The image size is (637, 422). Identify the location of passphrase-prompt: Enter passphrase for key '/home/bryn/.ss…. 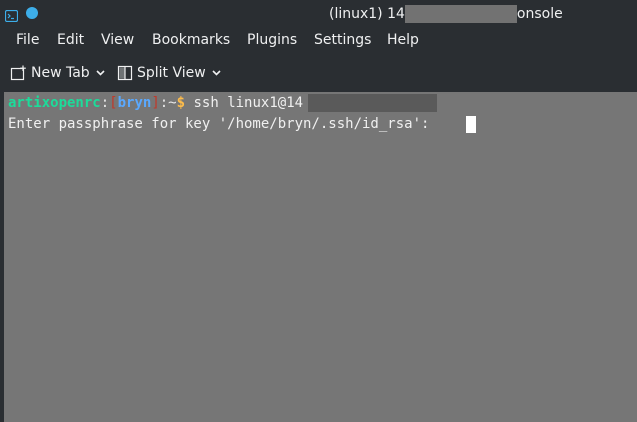
(223, 124).